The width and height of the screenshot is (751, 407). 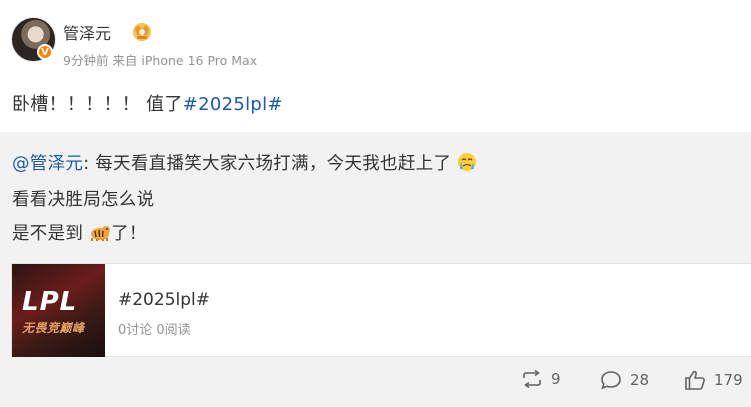 What do you see at coordinates (47, 164) in the screenshot?
I see `mention-link: @管泽元` at bounding box center [47, 164].